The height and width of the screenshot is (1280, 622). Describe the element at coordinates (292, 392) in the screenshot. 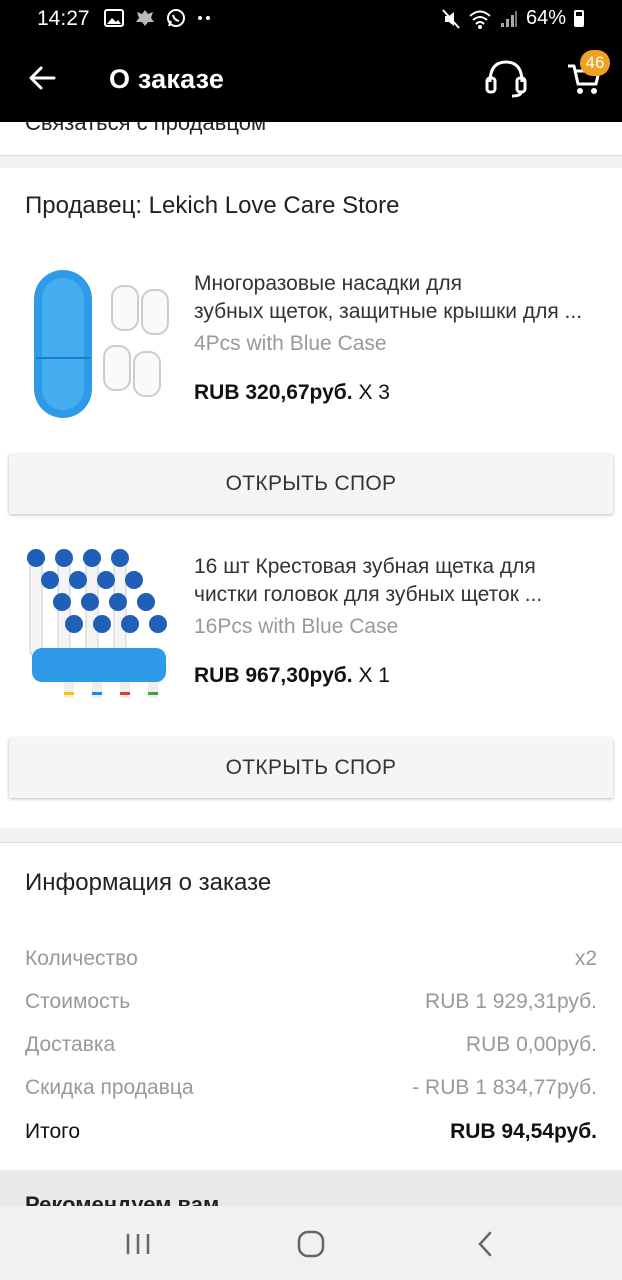

I see `product-price: RUB 320,67руб. X 3` at that location.